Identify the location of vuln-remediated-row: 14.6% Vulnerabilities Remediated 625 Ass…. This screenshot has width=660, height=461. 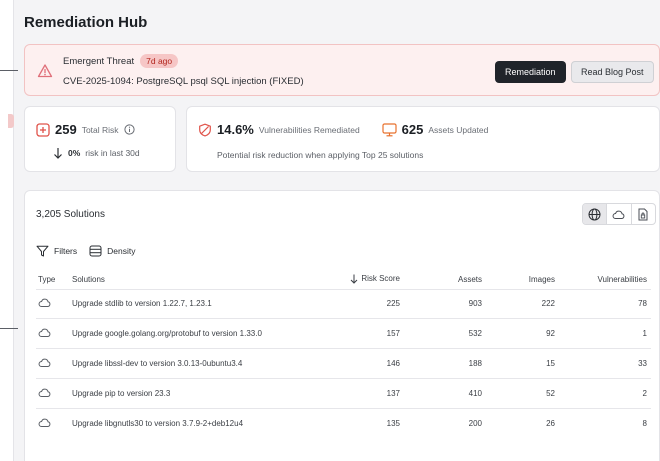
(343, 129).